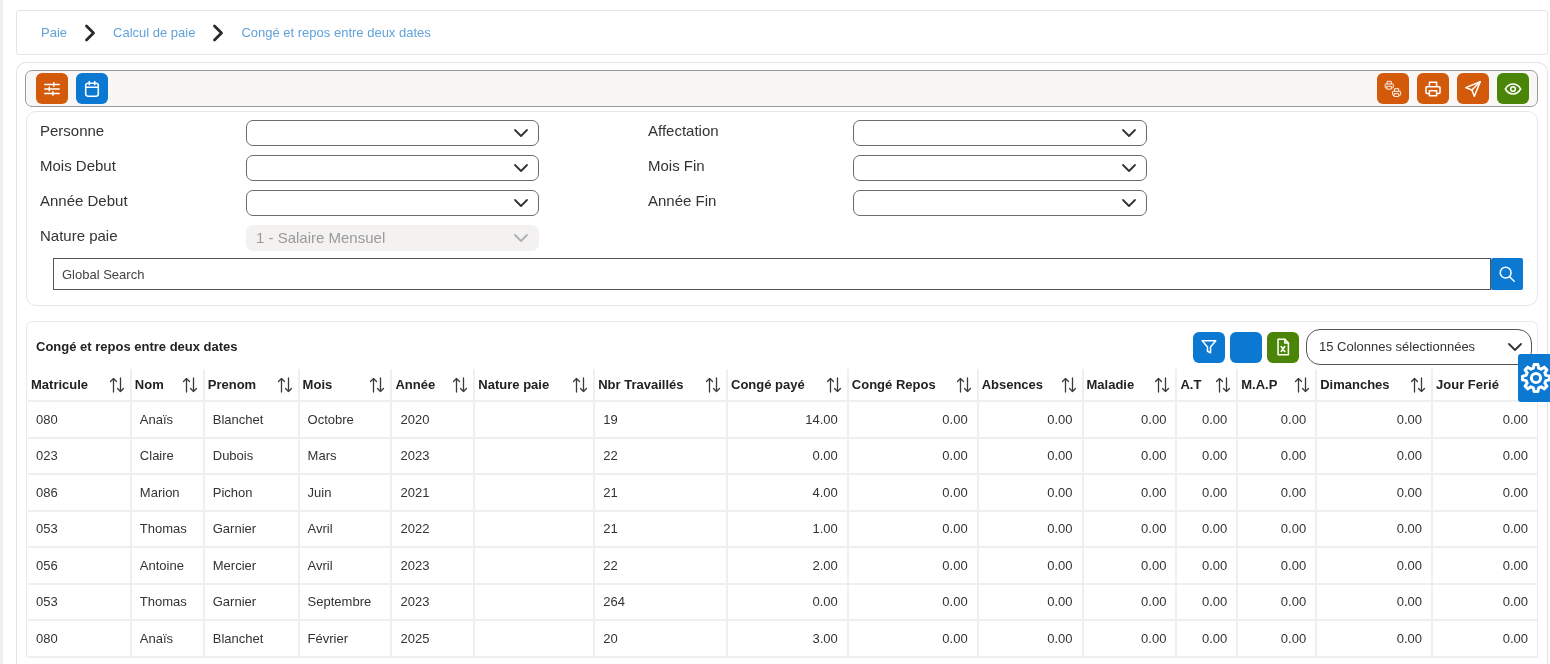 The image size is (1550, 664). I want to click on table-cell: 20, so click(660, 638).